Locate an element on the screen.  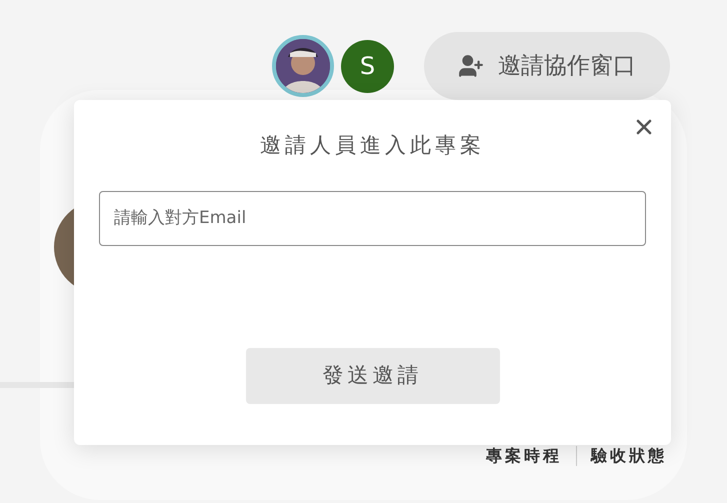
section-tab: 專案時程 is located at coordinates (524, 456).